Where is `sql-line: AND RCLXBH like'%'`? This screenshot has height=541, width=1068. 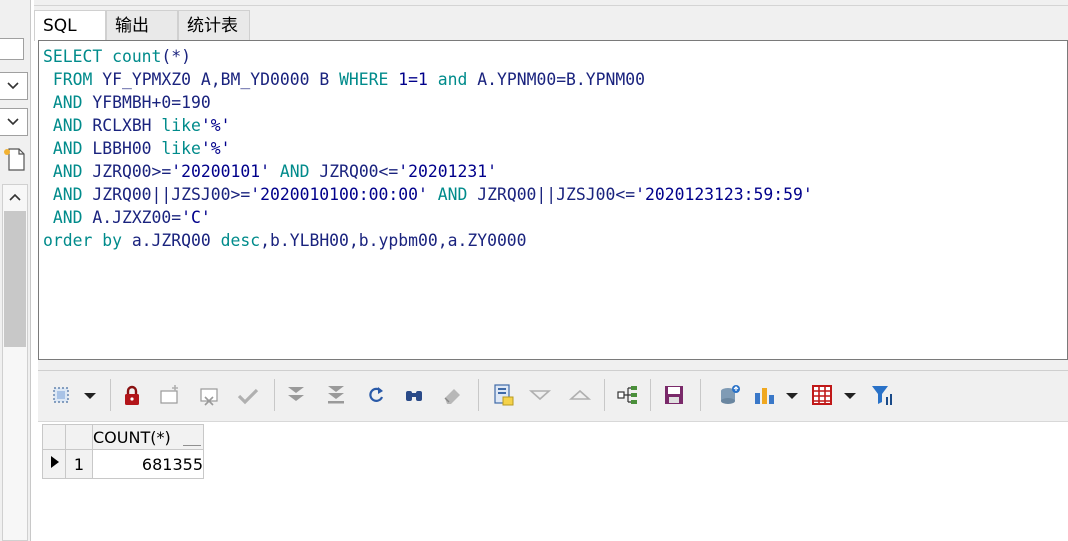
sql-line: AND RCLXBH like'%' is located at coordinates (137, 125).